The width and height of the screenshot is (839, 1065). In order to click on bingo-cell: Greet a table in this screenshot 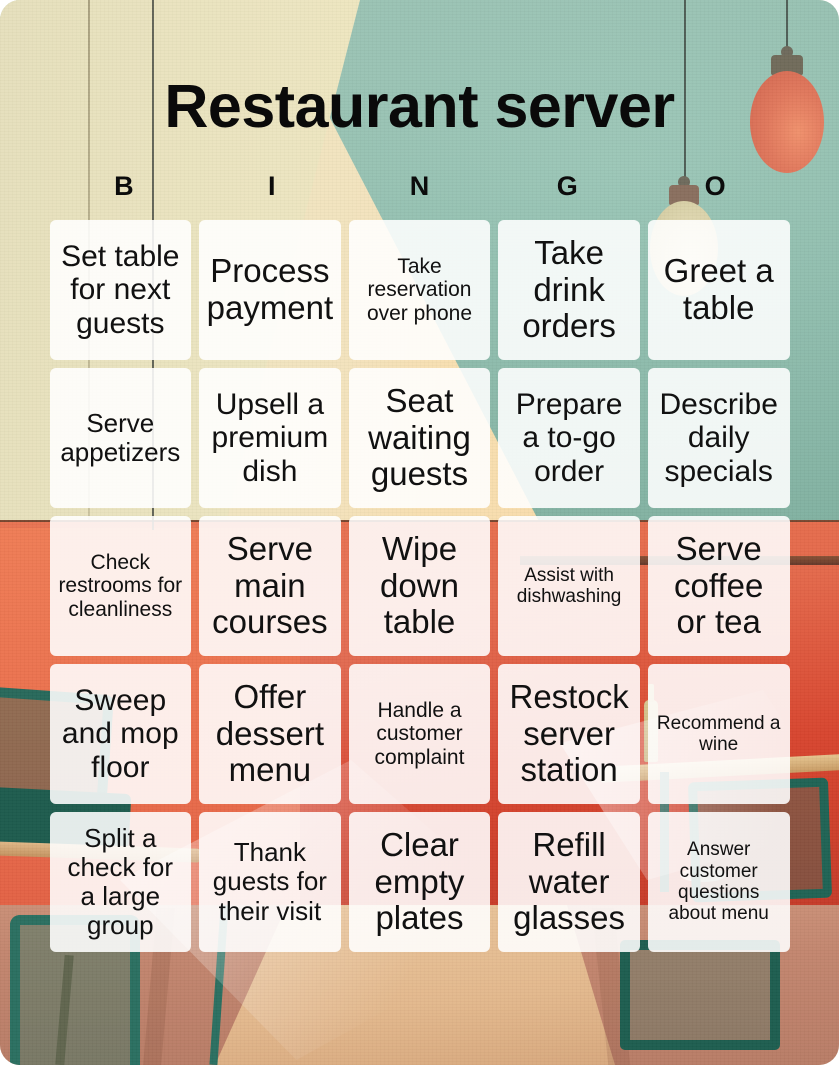, I will do `click(718, 290)`.